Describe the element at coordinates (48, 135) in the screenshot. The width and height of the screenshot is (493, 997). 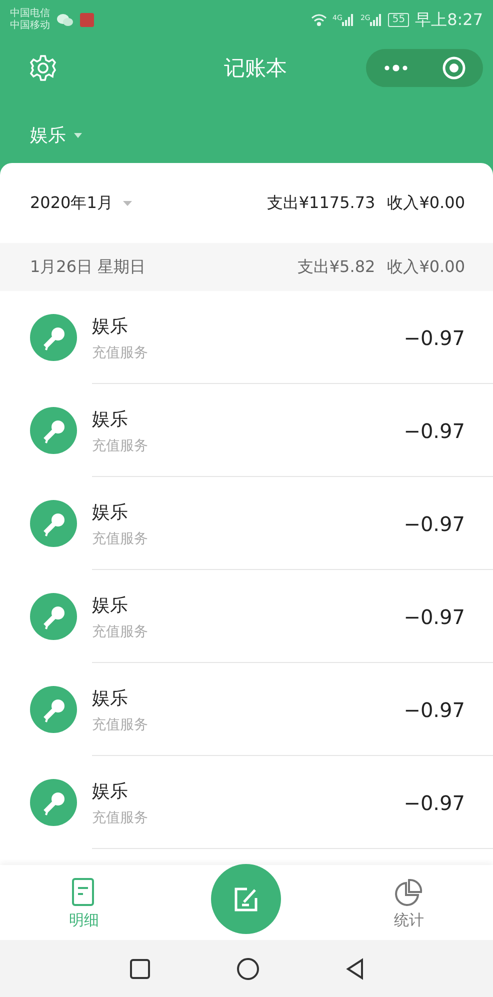
I see `category-filter: 娱乐` at that location.